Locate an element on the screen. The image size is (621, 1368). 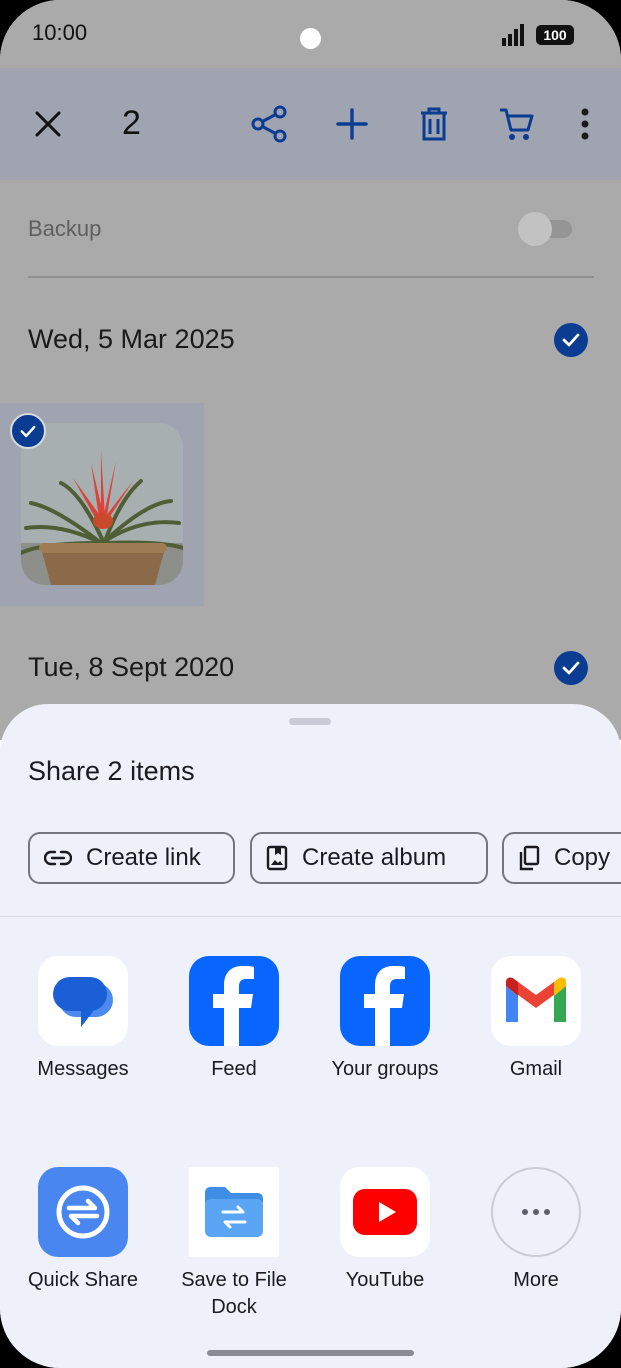
copy-chip: Copy is located at coordinates (561, 858).